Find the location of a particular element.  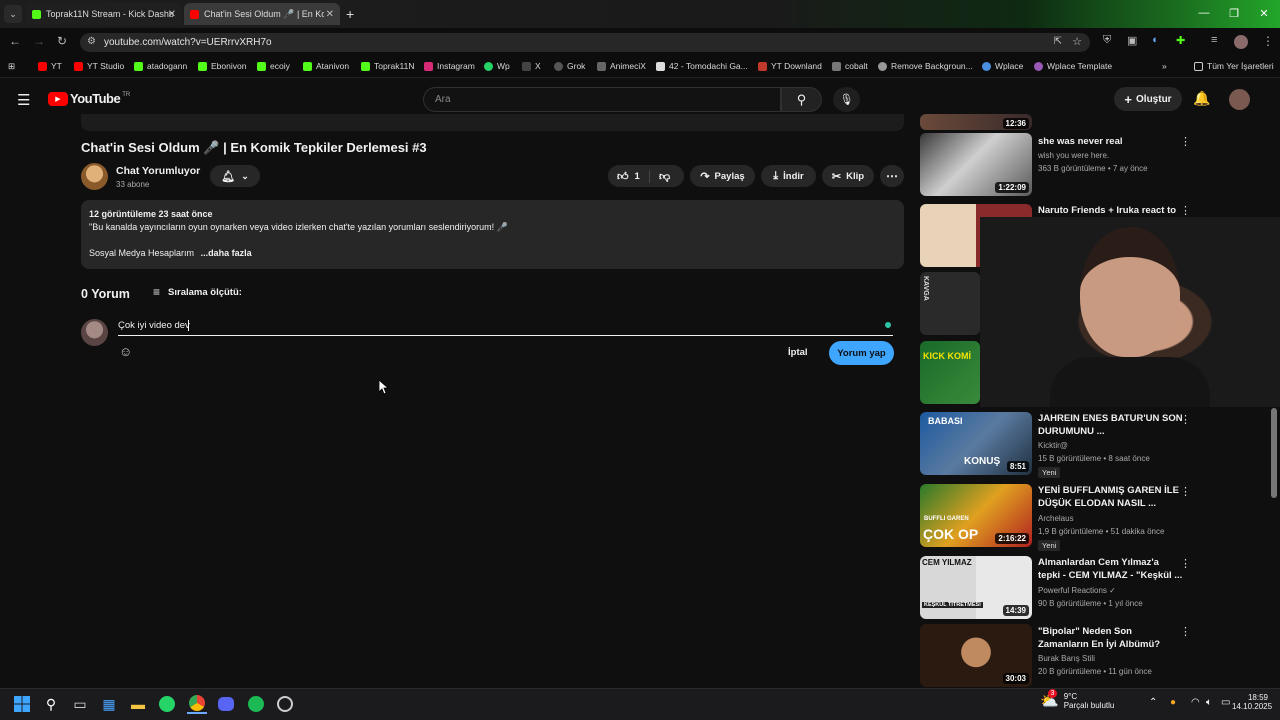

install-app-icon: ⇱ is located at coordinates (1058, 41).